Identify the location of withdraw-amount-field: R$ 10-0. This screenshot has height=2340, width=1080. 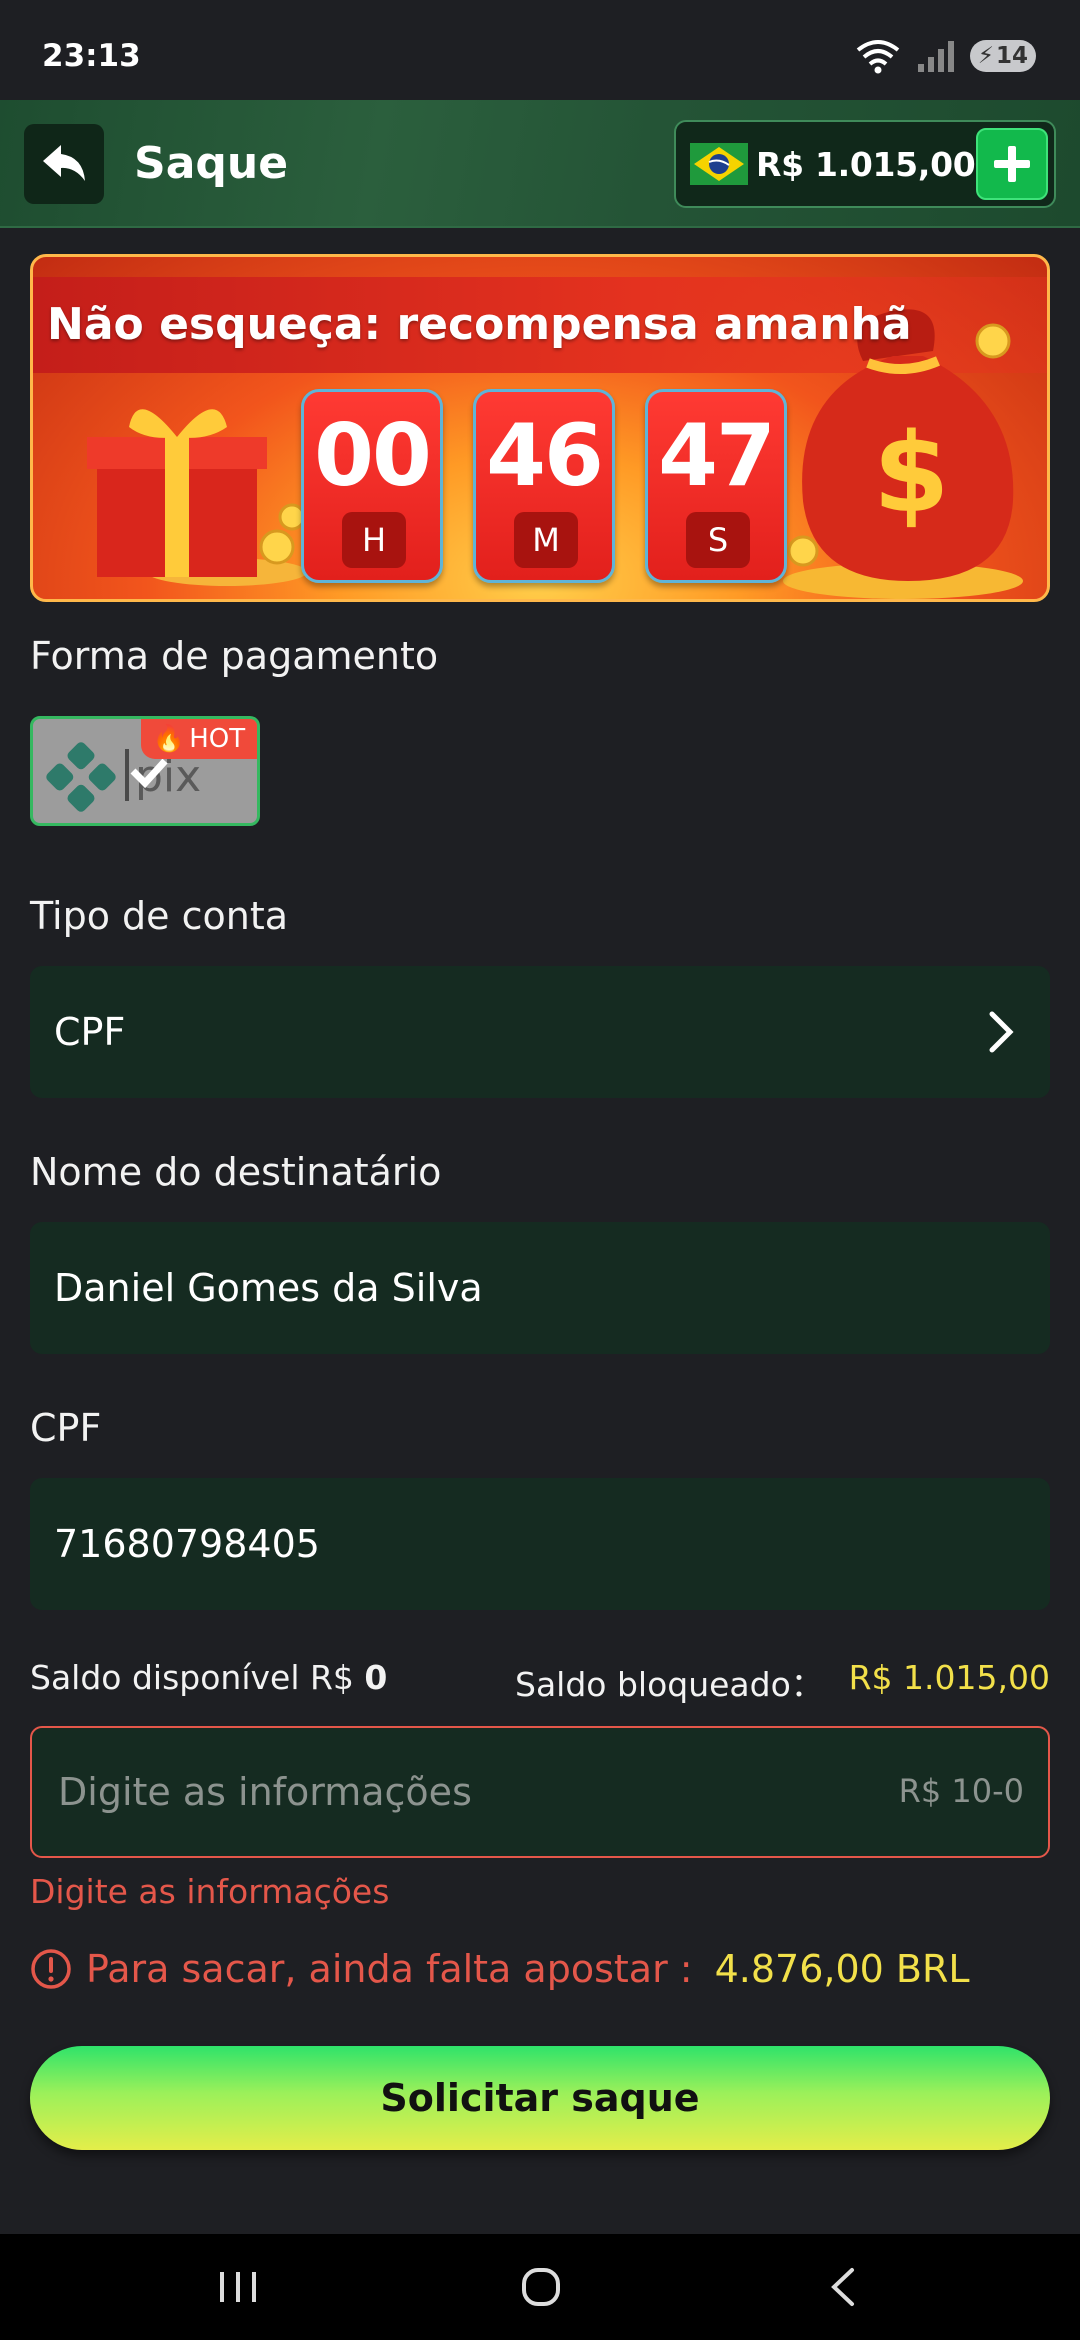
(540, 1792).